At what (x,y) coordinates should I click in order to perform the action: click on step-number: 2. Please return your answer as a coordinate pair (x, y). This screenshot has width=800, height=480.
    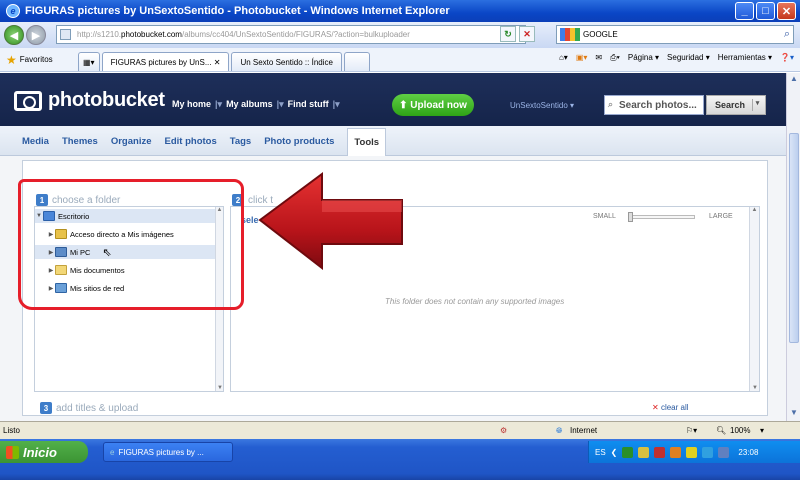
    Looking at the image, I should click on (238, 200).